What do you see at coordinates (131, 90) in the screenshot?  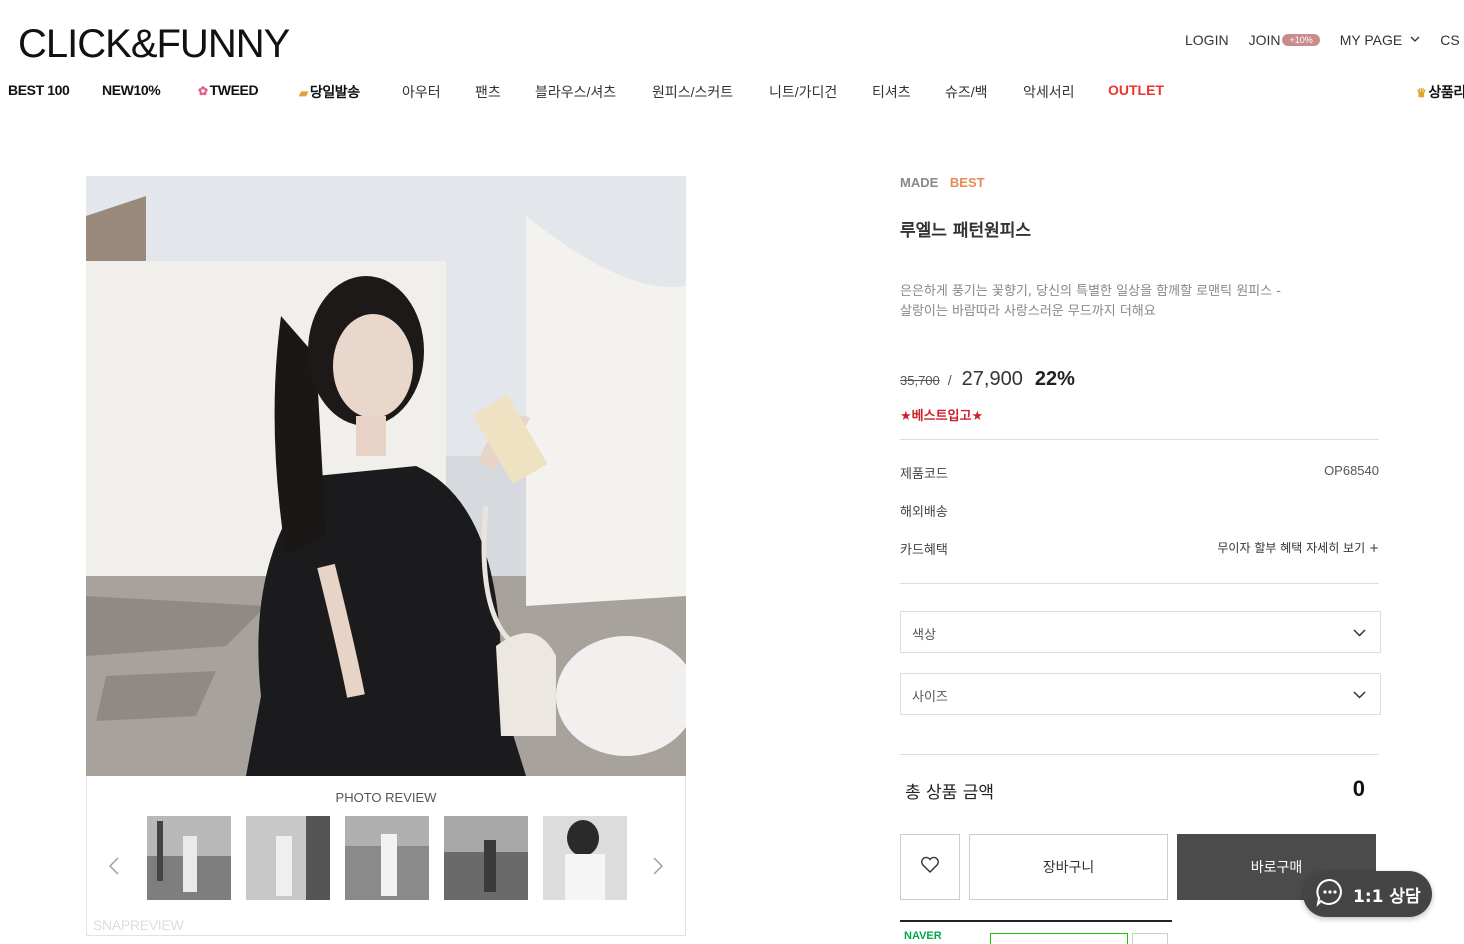 I see `cat-new10: NEW10%` at bounding box center [131, 90].